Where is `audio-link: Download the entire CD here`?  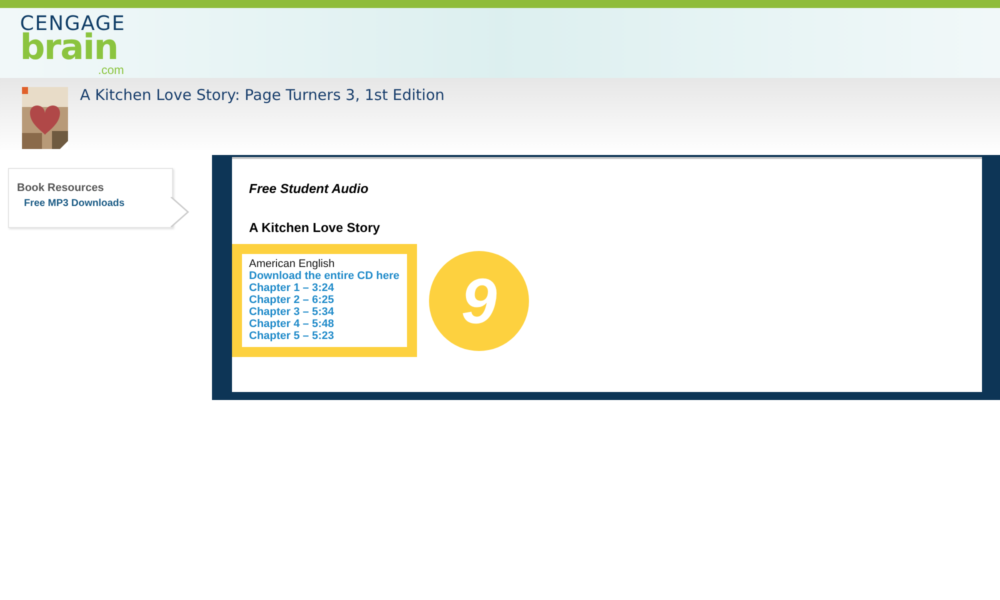 audio-link: Download the entire CD here is located at coordinates (328, 276).